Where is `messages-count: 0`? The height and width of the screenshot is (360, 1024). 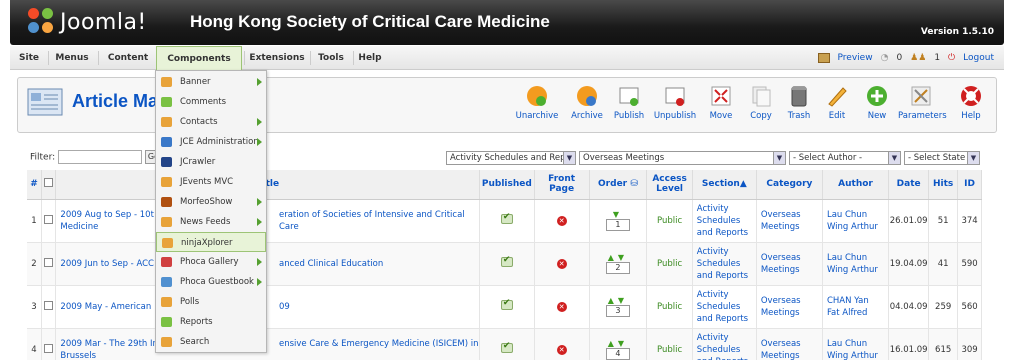 messages-count: 0 is located at coordinates (899, 58).